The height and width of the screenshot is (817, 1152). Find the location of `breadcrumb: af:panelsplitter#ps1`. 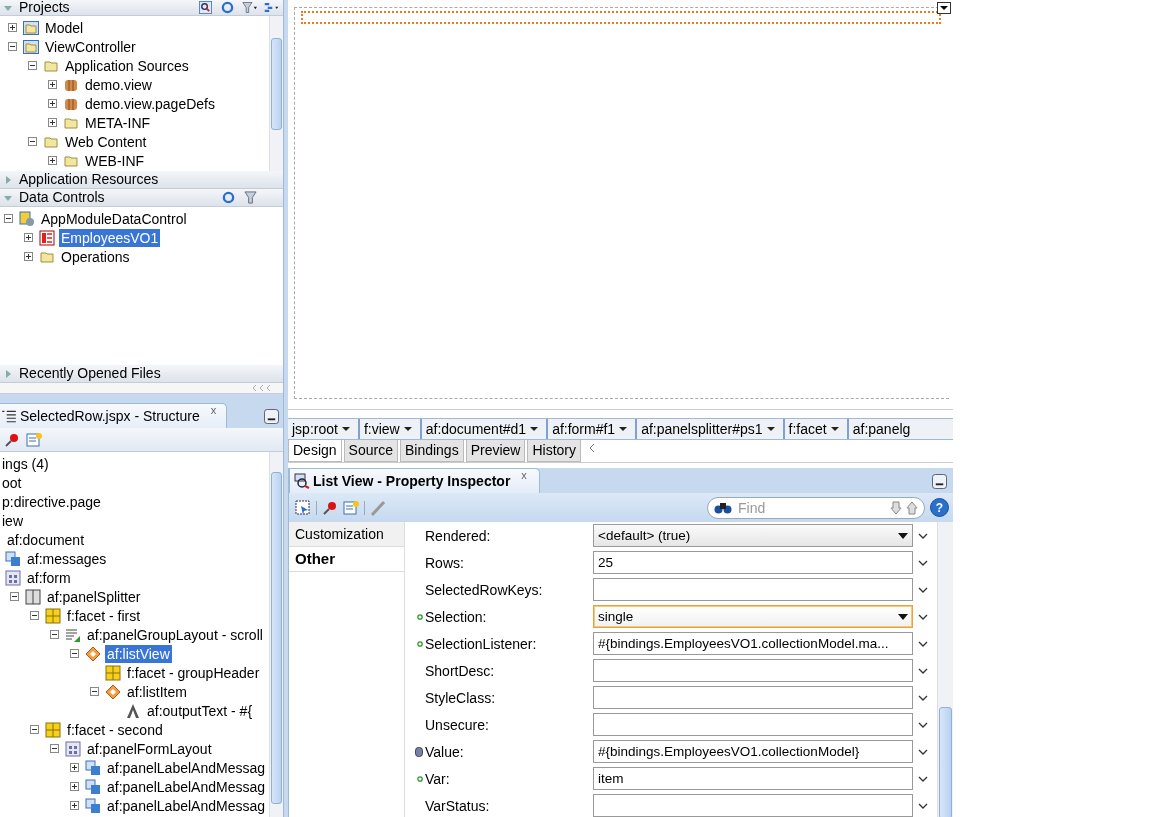

breadcrumb: af:panelsplitter#ps1 is located at coordinates (711, 429).